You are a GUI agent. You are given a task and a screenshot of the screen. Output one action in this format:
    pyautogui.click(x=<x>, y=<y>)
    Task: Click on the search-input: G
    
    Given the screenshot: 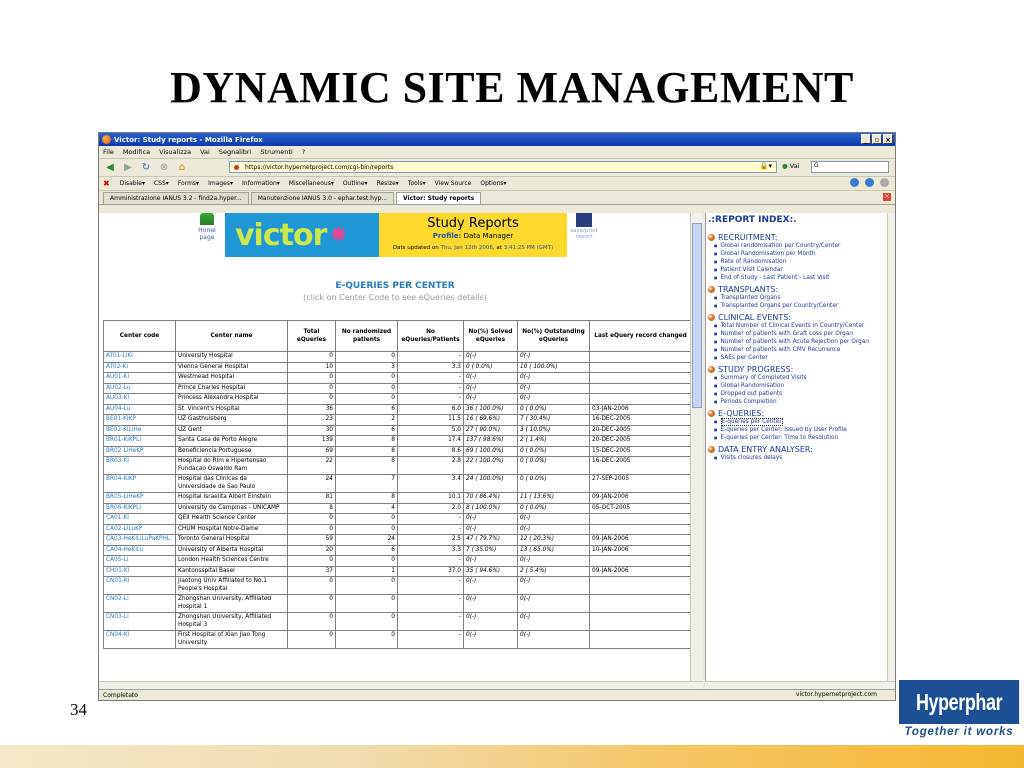 What is the action you would take?
    pyautogui.click(x=850, y=167)
    